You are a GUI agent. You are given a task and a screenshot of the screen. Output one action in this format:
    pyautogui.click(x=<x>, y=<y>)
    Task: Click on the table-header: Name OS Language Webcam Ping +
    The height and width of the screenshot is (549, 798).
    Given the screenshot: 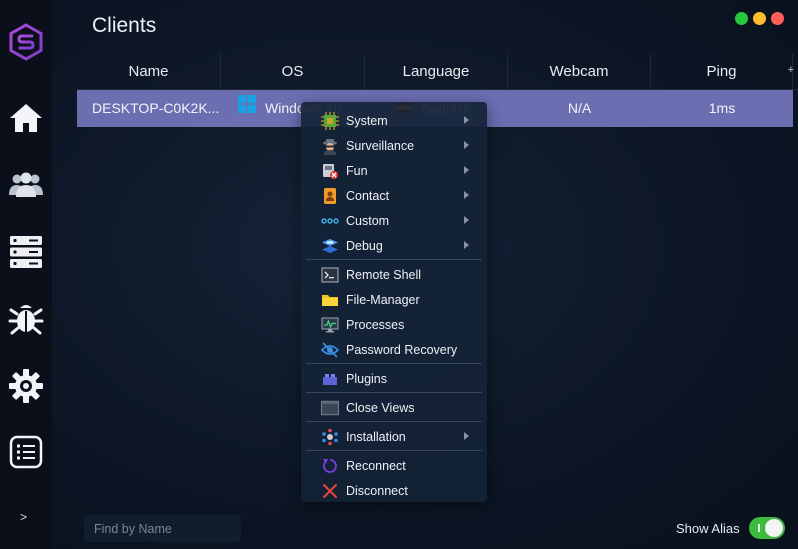 What is the action you would take?
    pyautogui.click(x=437, y=72)
    